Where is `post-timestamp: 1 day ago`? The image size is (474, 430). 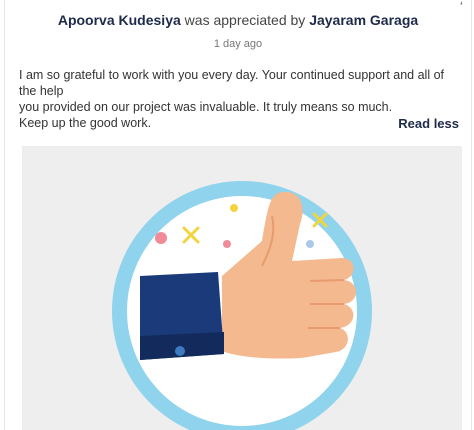 post-timestamp: 1 day ago is located at coordinates (238, 44).